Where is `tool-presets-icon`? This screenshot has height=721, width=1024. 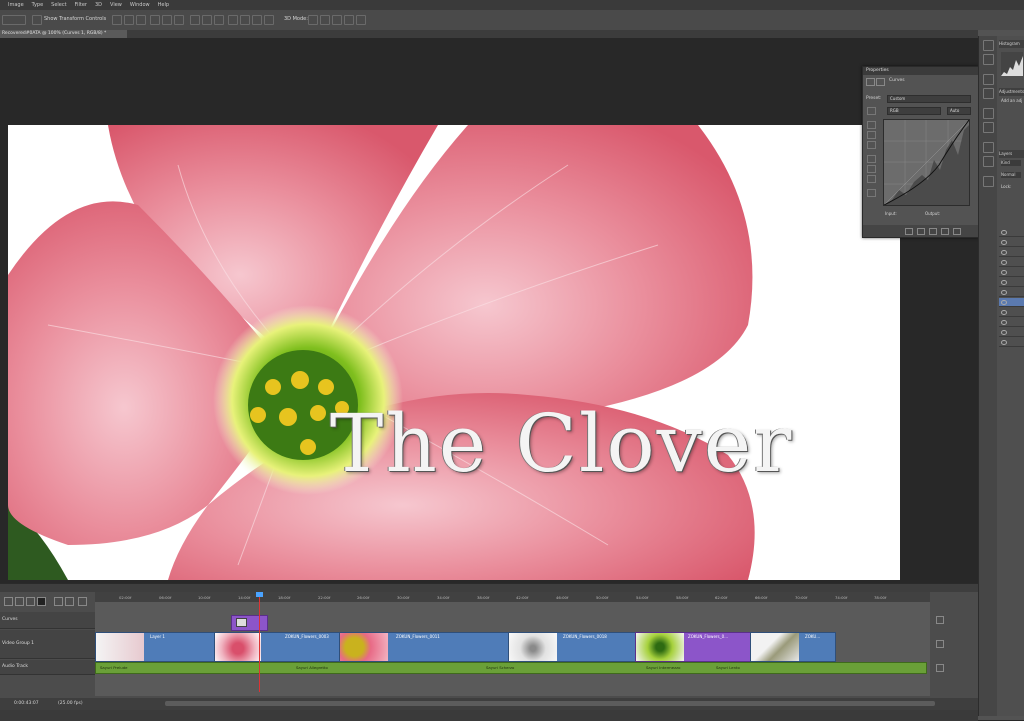 tool-presets-icon is located at coordinates (988, 181).